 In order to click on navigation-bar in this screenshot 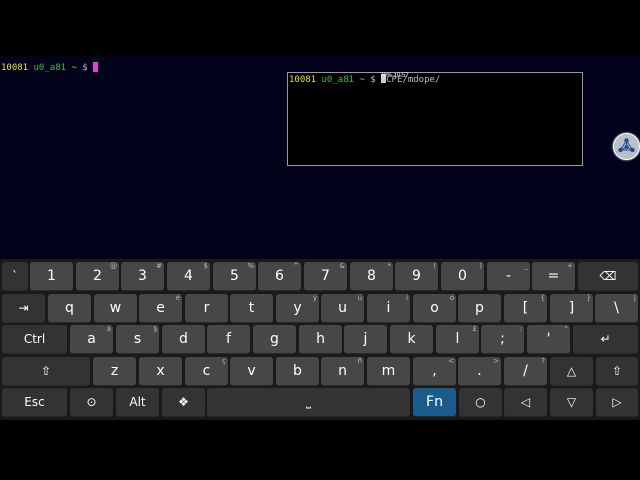, I will do `click(320, 450)`.